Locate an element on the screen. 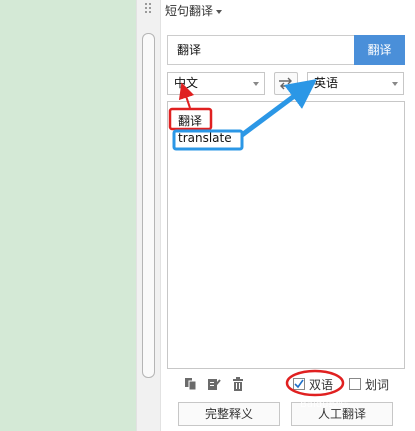 The image size is (415, 431). source-language-value: 中文 is located at coordinates (186, 83).